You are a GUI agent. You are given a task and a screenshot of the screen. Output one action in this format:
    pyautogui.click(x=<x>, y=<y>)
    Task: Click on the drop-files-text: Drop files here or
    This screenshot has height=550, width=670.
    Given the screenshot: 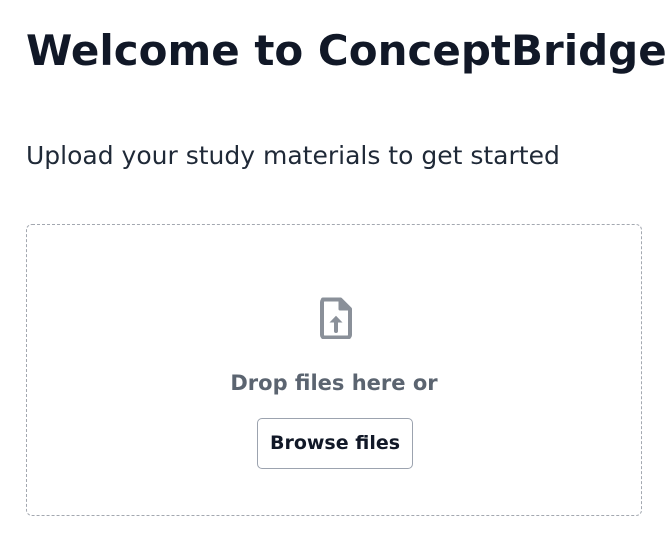 What is the action you would take?
    pyautogui.click(x=334, y=383)
    